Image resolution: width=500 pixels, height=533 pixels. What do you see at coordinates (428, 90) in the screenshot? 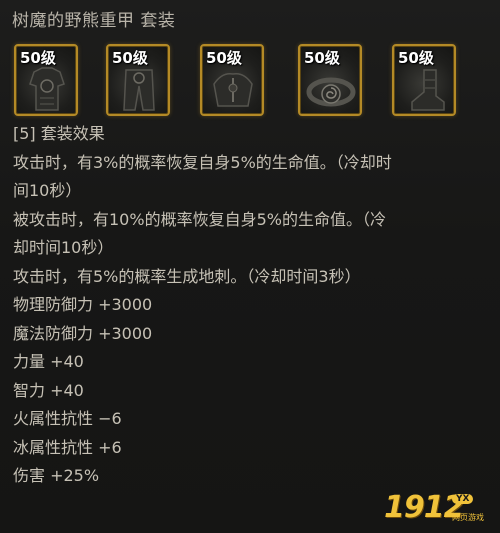
I see `armor-boots-icon` at bounding box center [428, 90].